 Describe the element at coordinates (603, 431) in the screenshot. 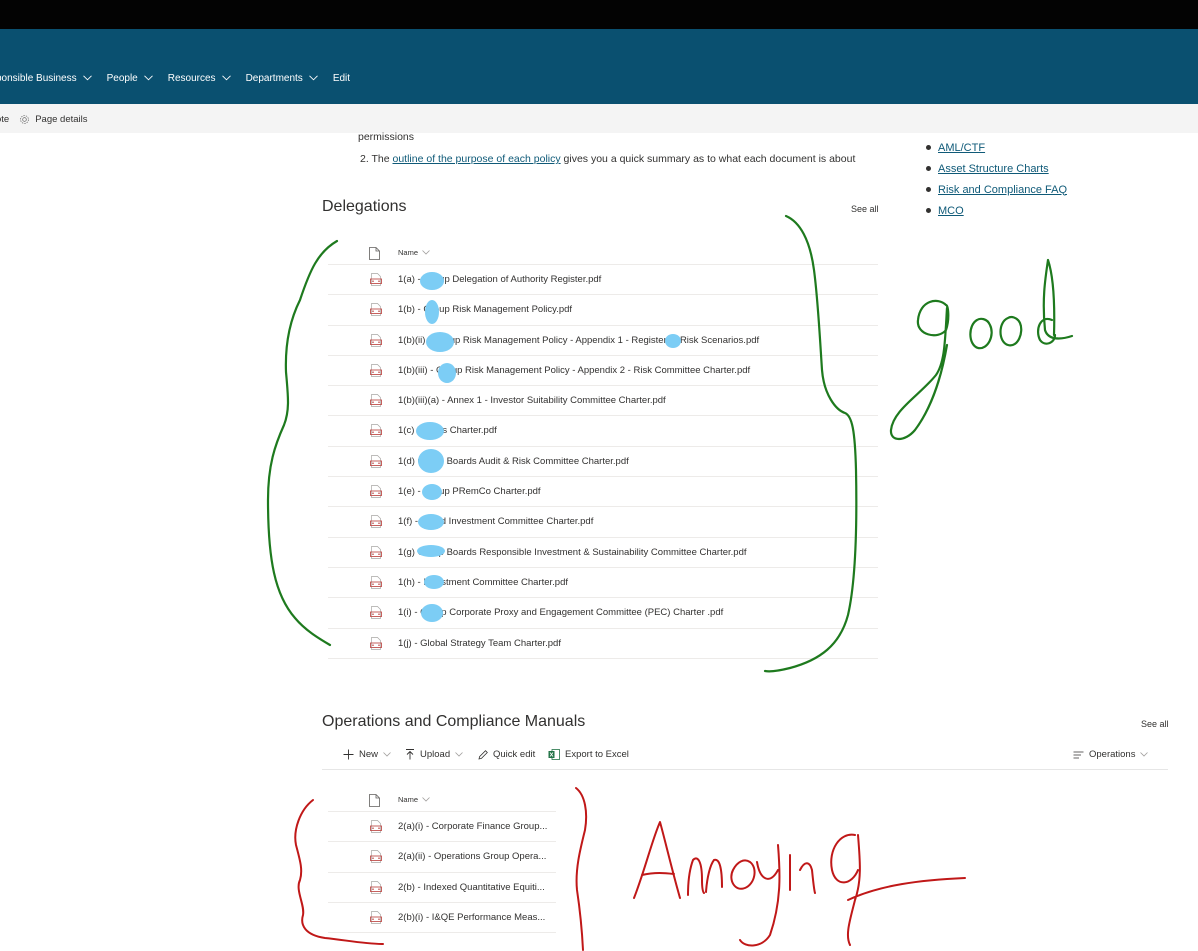

I see `file-row: 1(c) Boards Charter.pdf` at that location.